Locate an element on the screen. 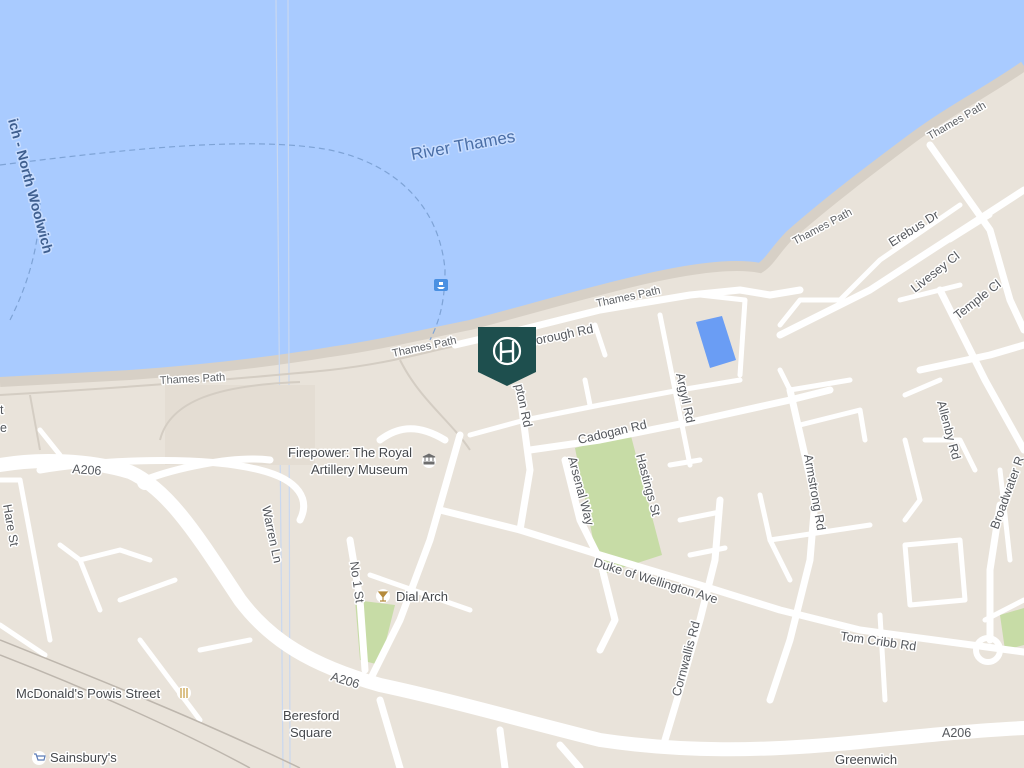  shopping-cart-icon is located at coordinates (39, 758).